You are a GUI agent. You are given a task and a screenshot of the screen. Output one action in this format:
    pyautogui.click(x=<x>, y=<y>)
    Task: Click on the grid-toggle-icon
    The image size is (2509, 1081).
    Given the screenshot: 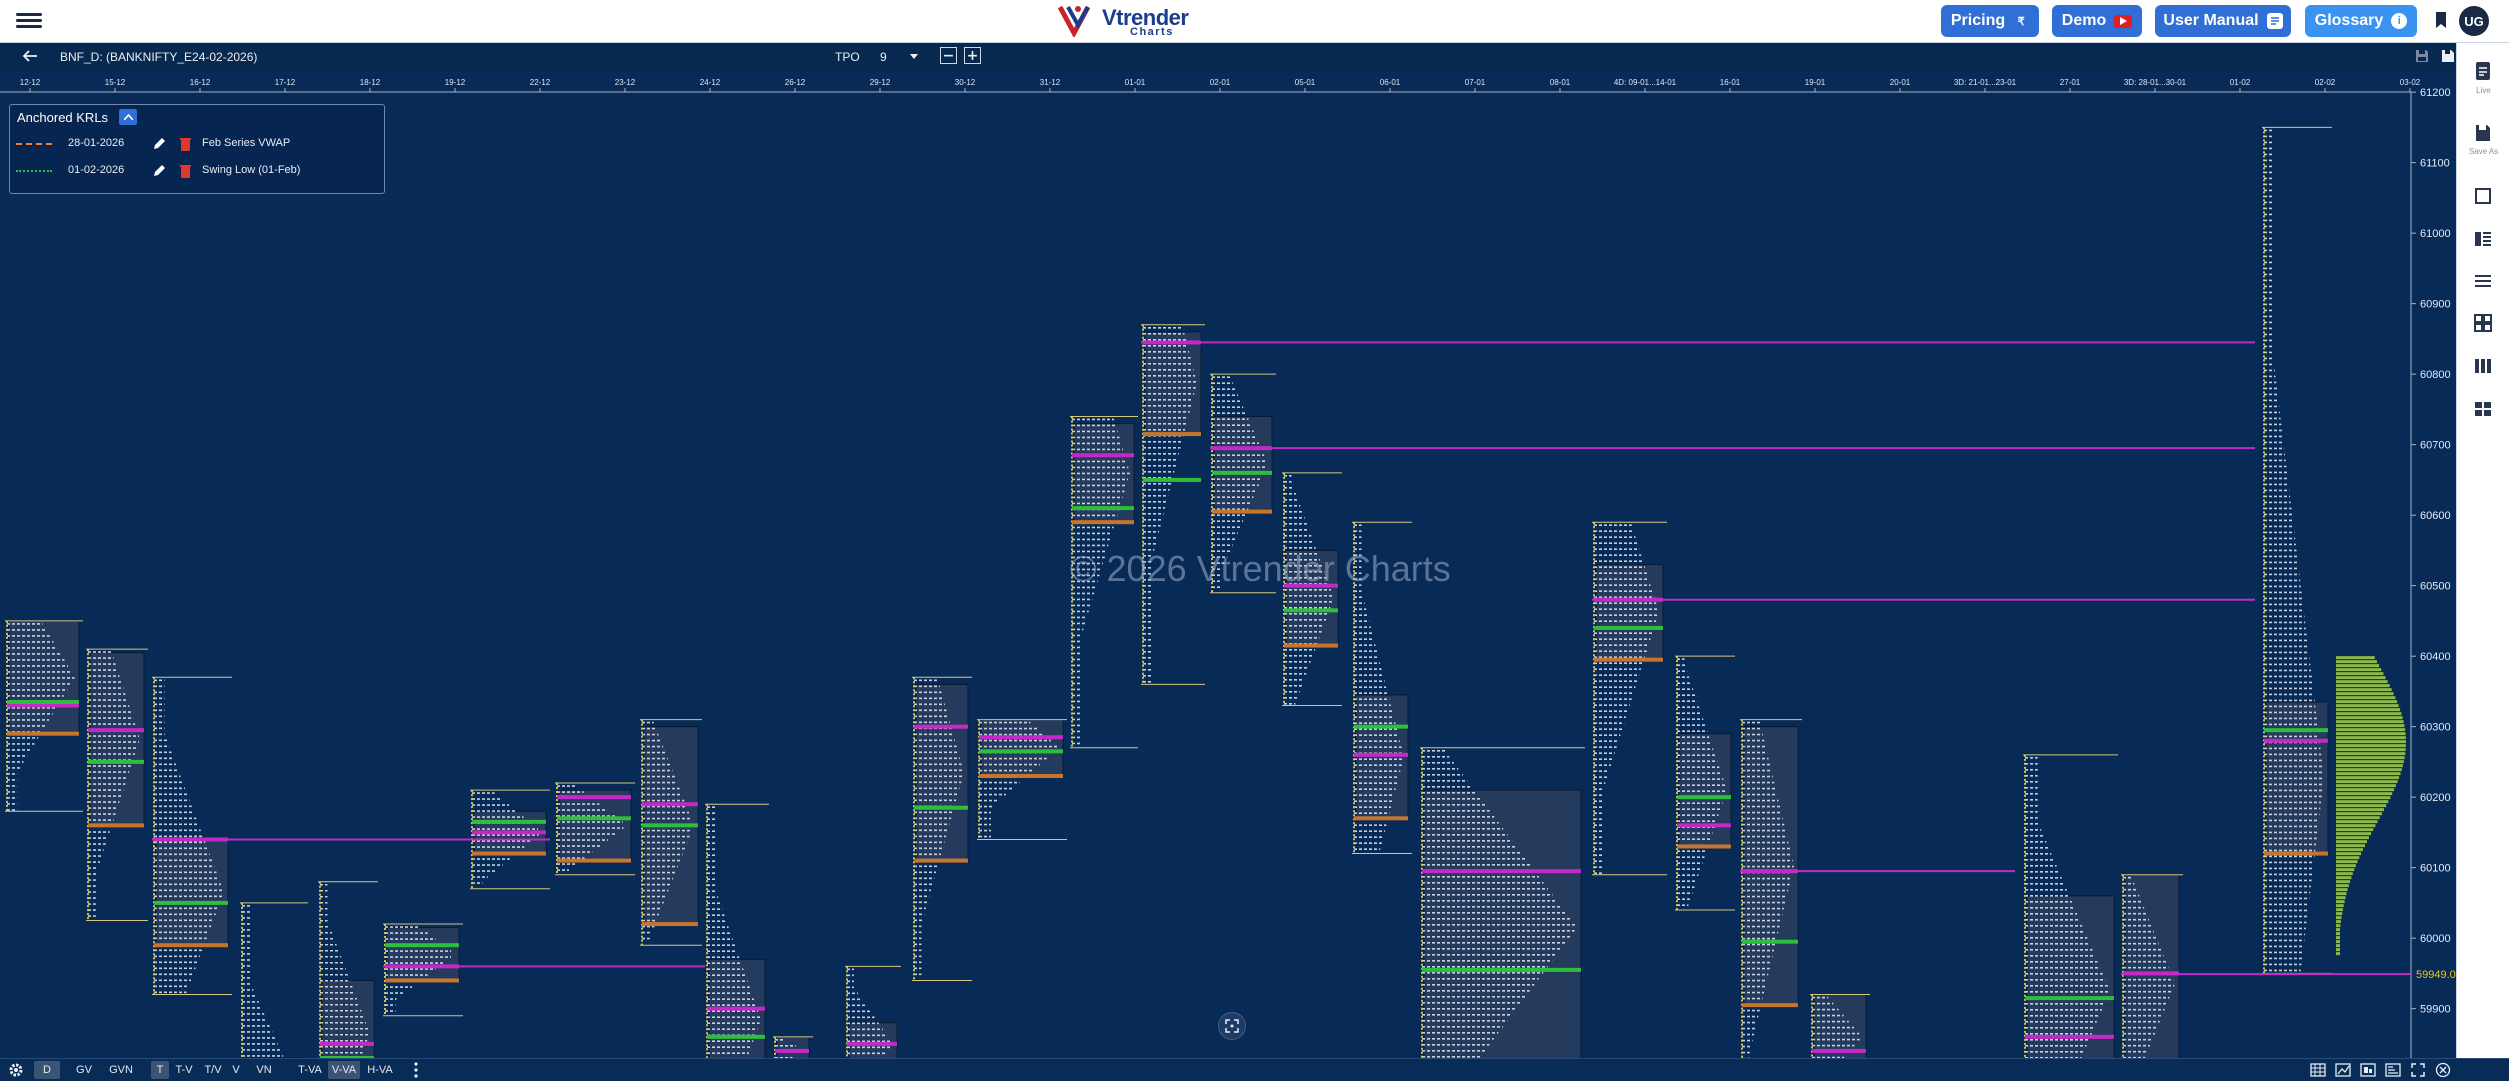 What is the action you would take?
    pyautogui.click(x=2318, y=1070)
    